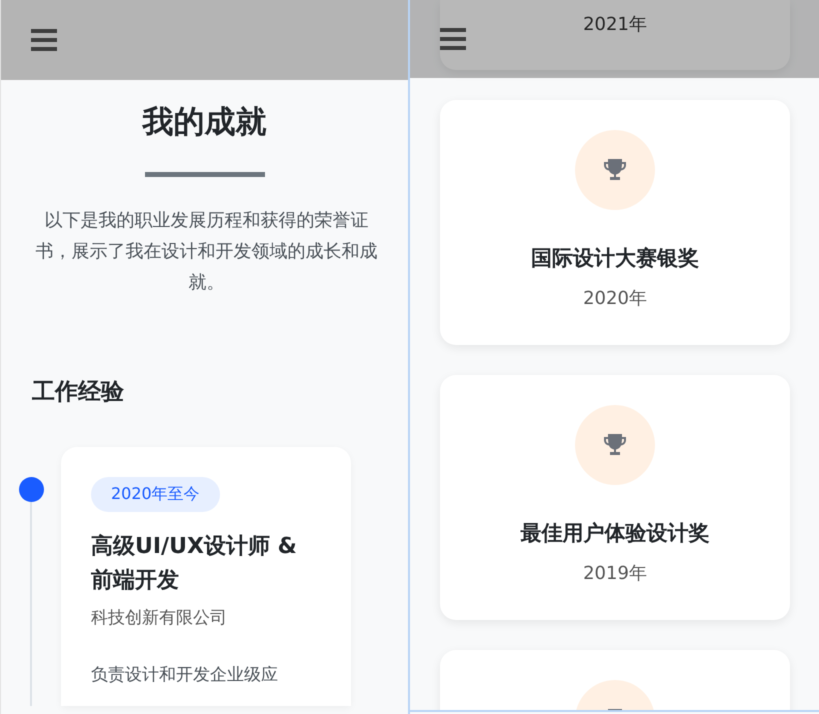 The image size is (819, 714). Describe the element at coordinates (31, 489) in the screenshot. I see `timeline-dot` at that location.